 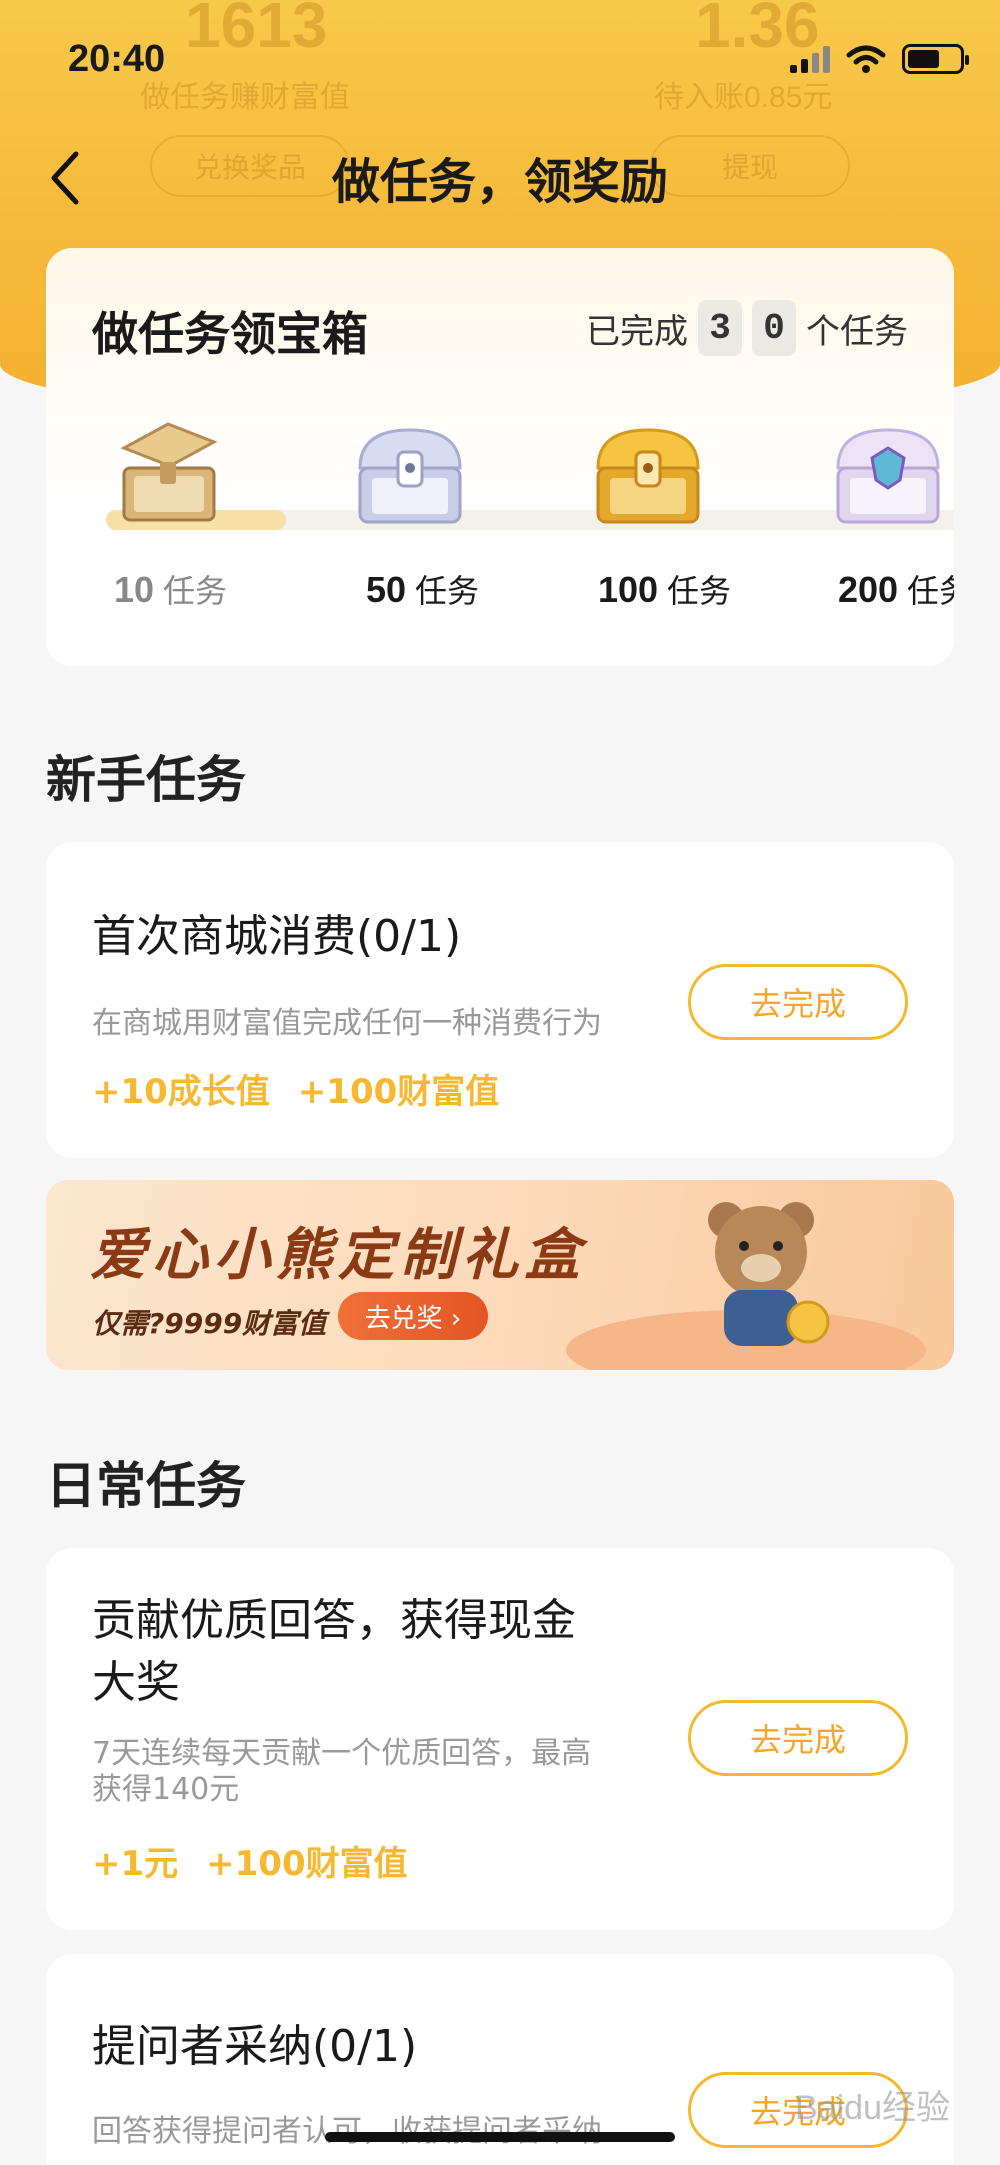 I want to click on crystal-chest-icon, so click(x=888, y=473).